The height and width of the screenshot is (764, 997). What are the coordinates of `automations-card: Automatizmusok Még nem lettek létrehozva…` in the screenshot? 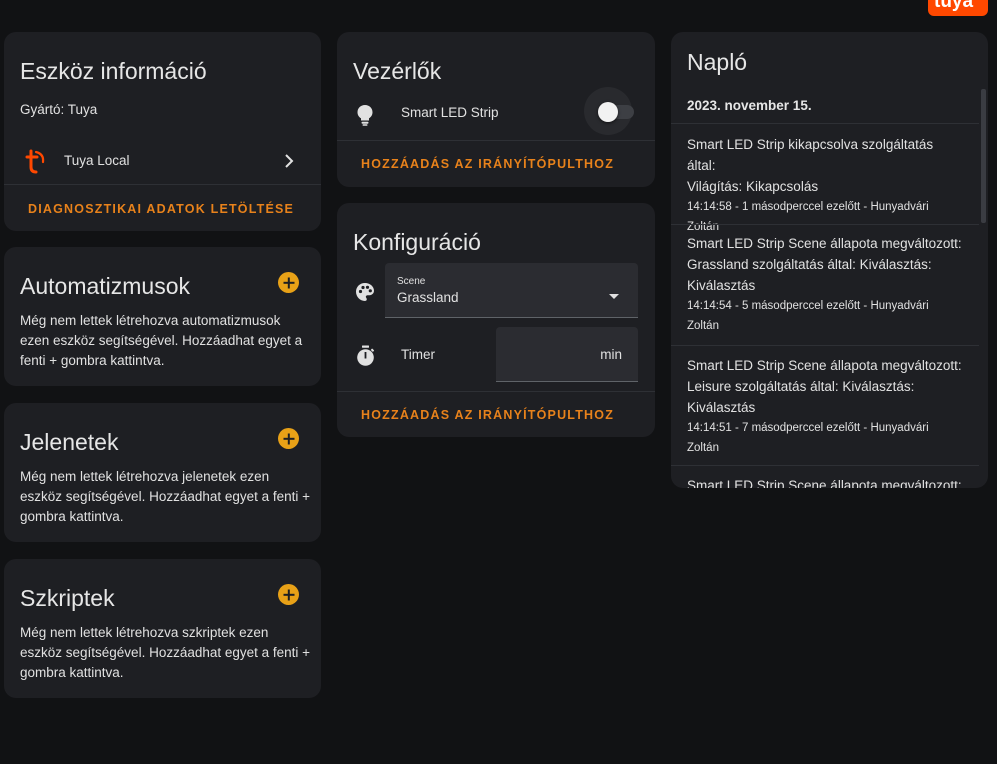 It's located at (162, 316).